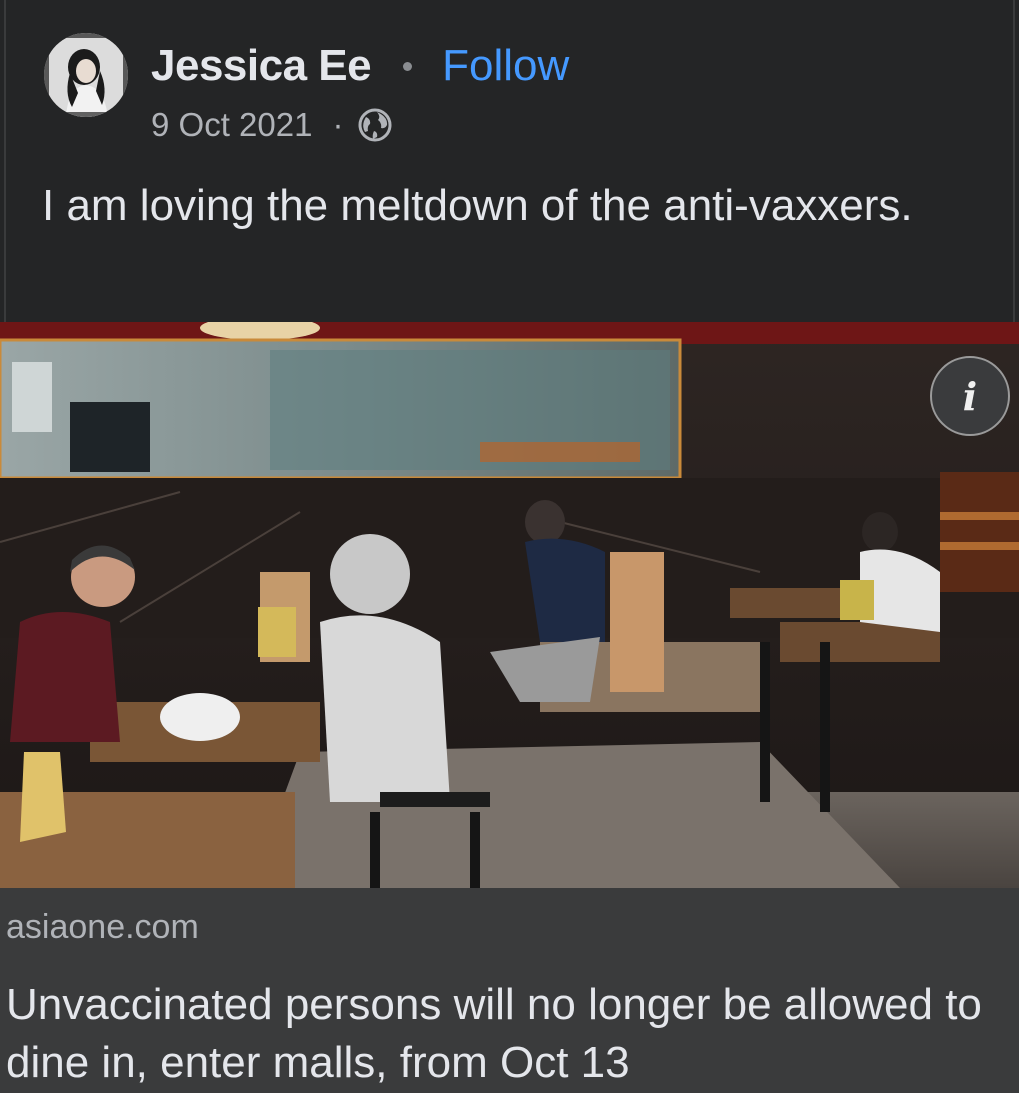 The image size is (1019, 1093). I want to click on avatar-image, so click(86, 75).